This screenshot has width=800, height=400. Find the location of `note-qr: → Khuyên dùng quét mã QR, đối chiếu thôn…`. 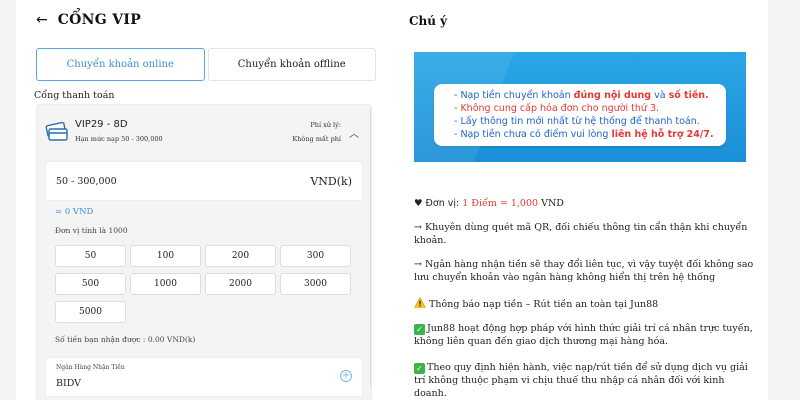

note-qr: → Khuyên dùng quét mã QR, đối chiếu thôn… is located at coordinates (581, 234).